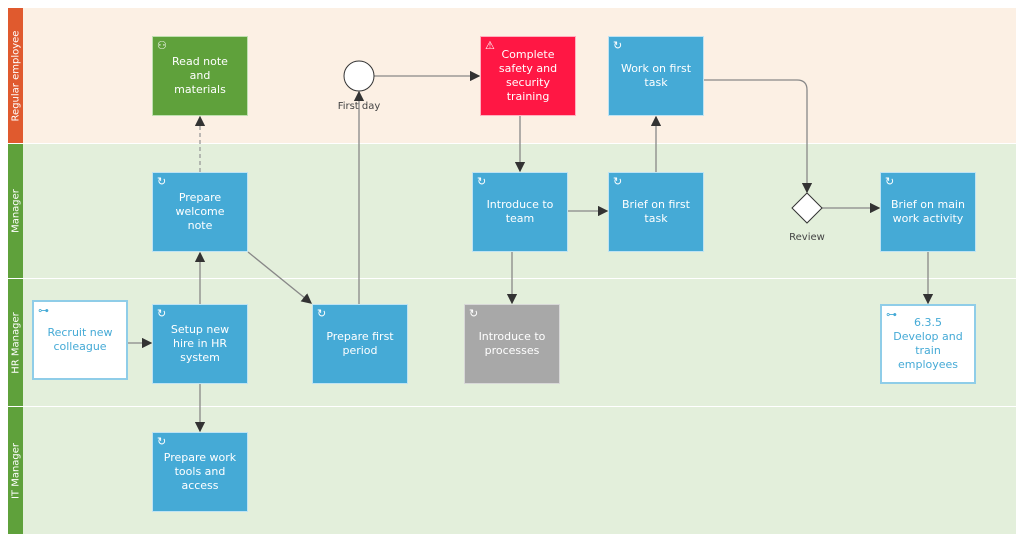 The image size is (1026, 544). I want to click on node-label: Read note and materials, so click(200, 75).